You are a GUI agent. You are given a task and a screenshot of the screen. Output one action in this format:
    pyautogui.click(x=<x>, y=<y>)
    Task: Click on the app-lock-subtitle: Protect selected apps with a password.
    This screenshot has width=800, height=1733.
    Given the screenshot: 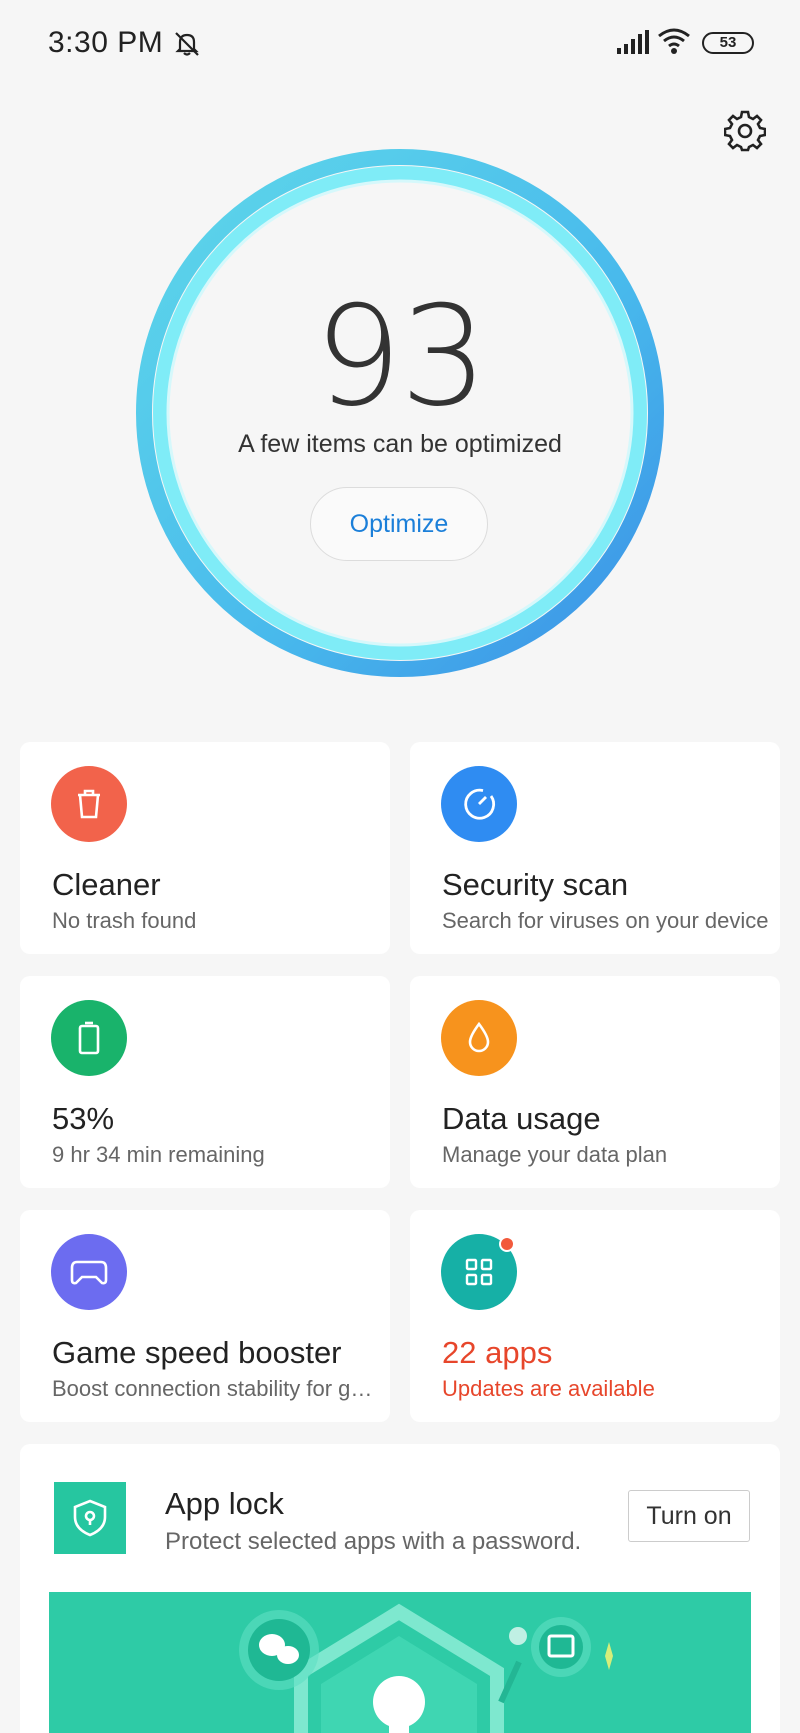 What is the action you would take?
    pyautogui.click(x=373, y=1541)
    